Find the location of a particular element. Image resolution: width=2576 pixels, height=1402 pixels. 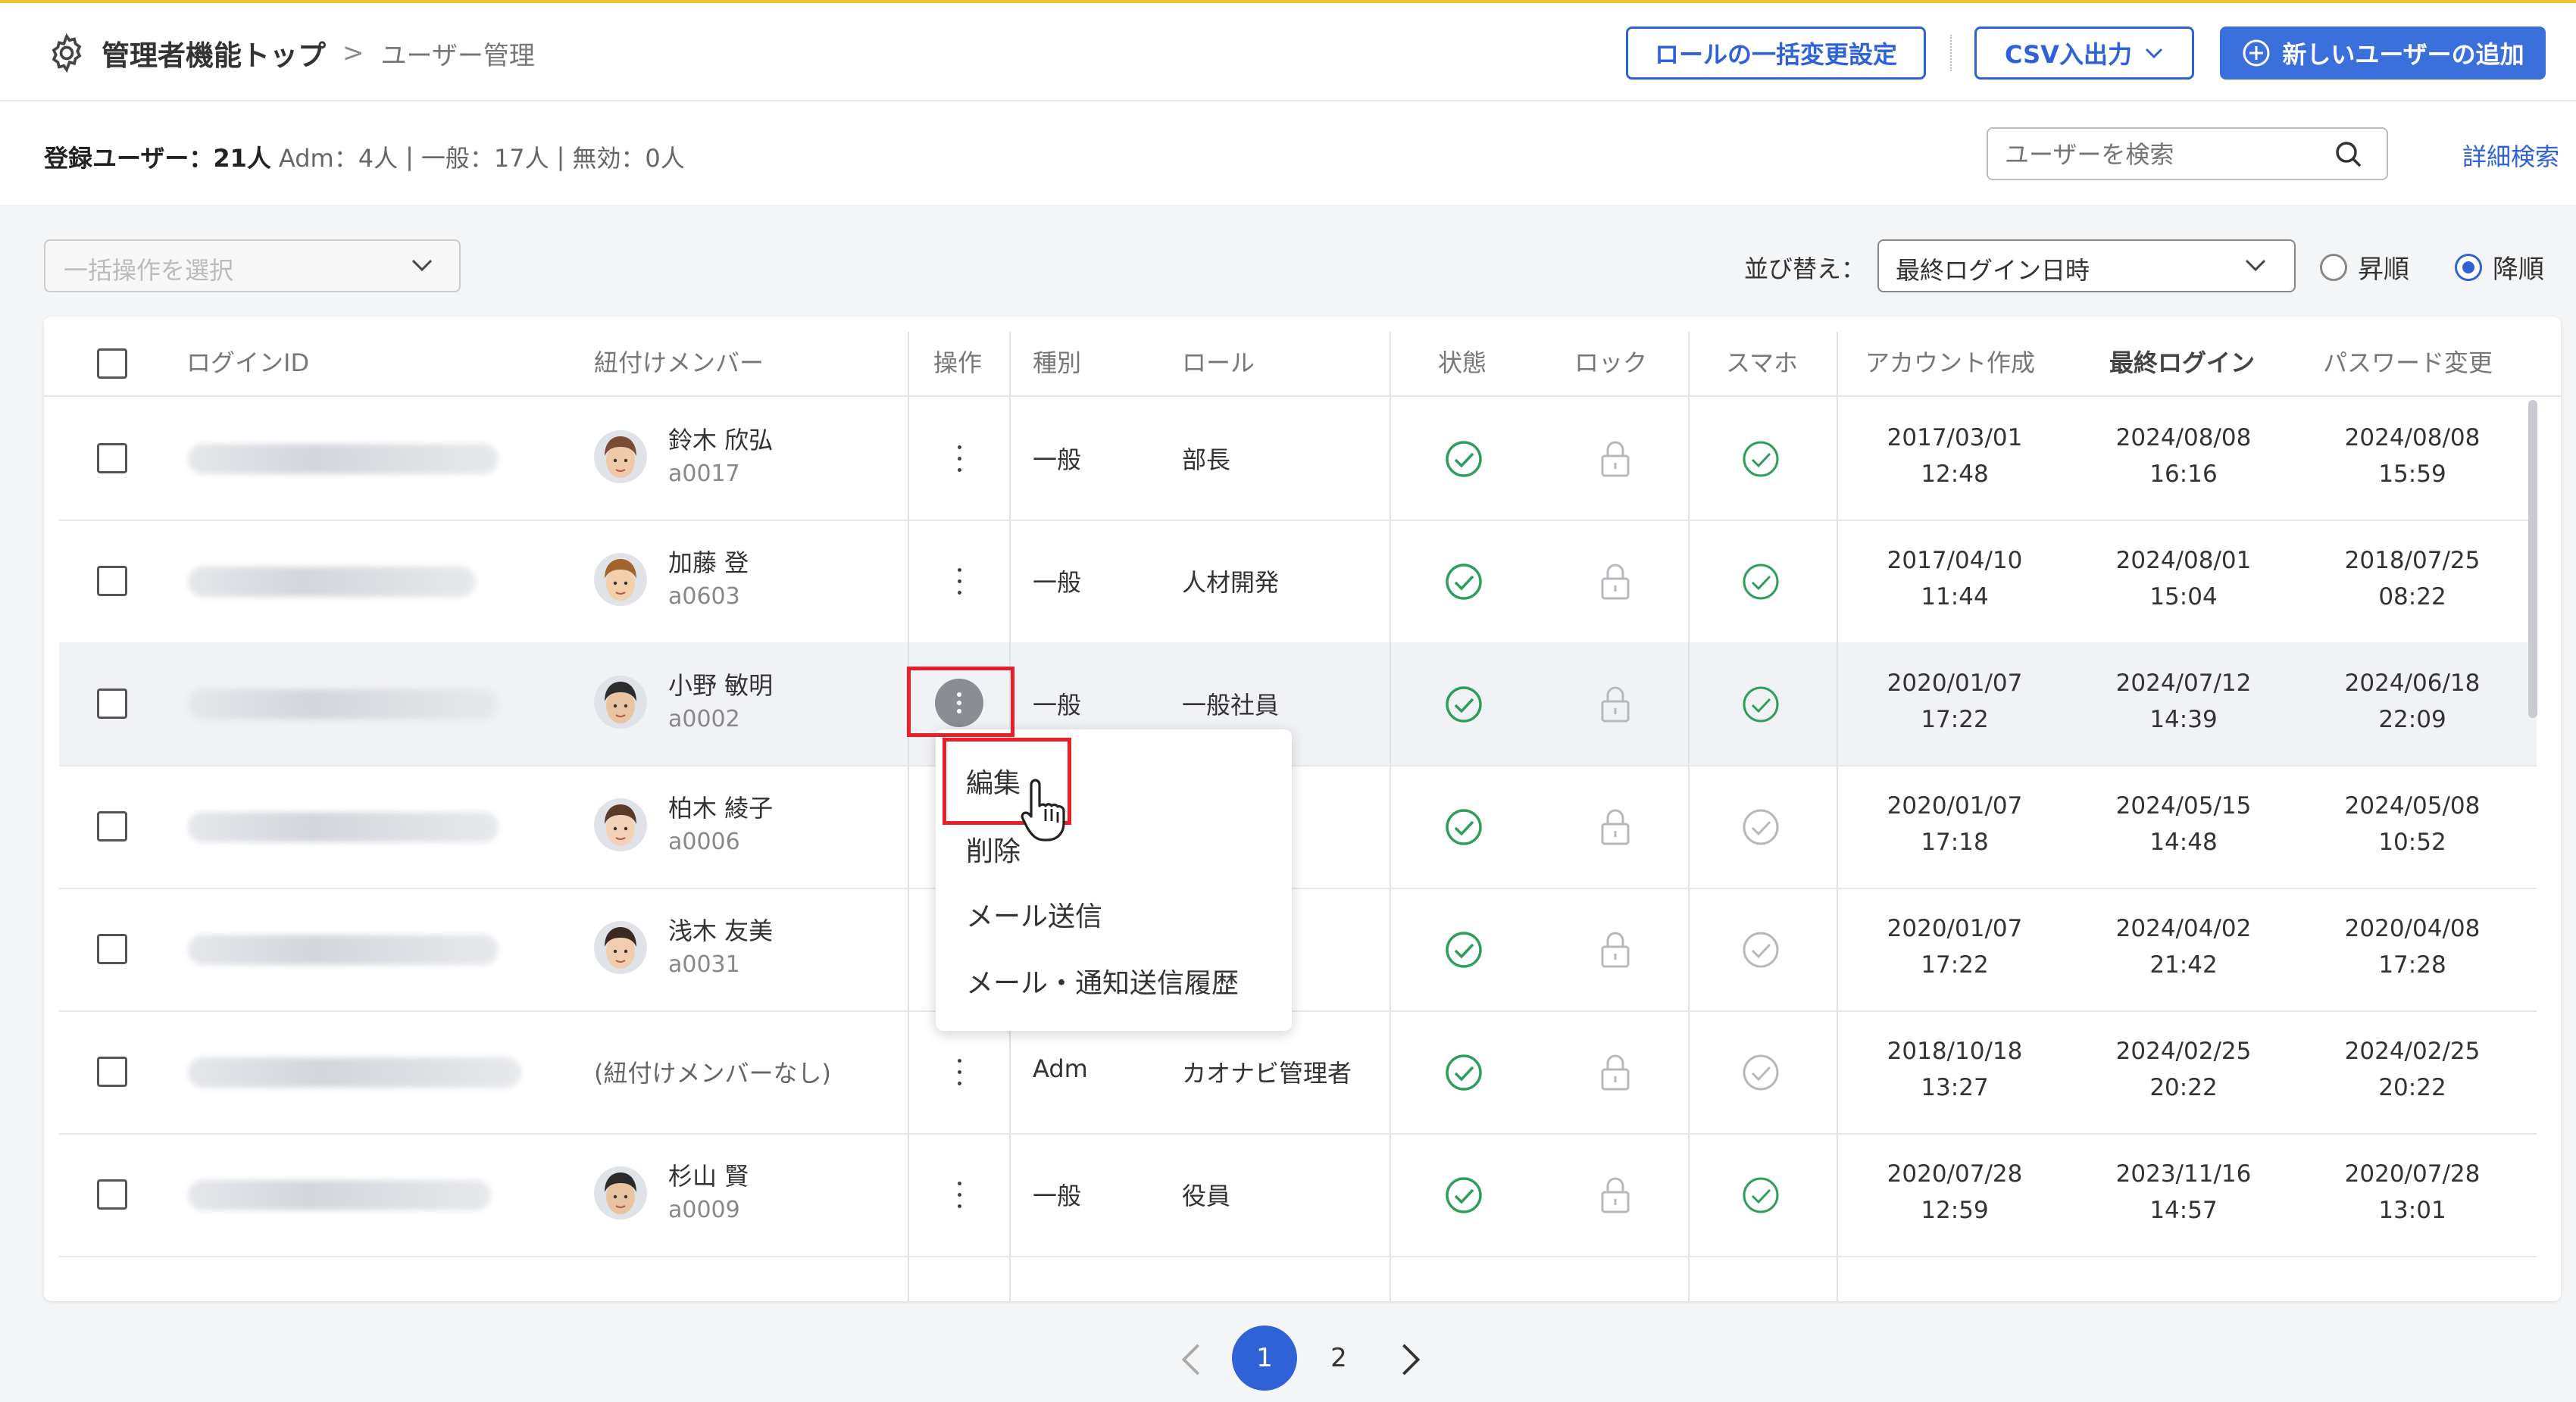

login-date: 2023/11/16 is located at coordinates (2183, 1174).